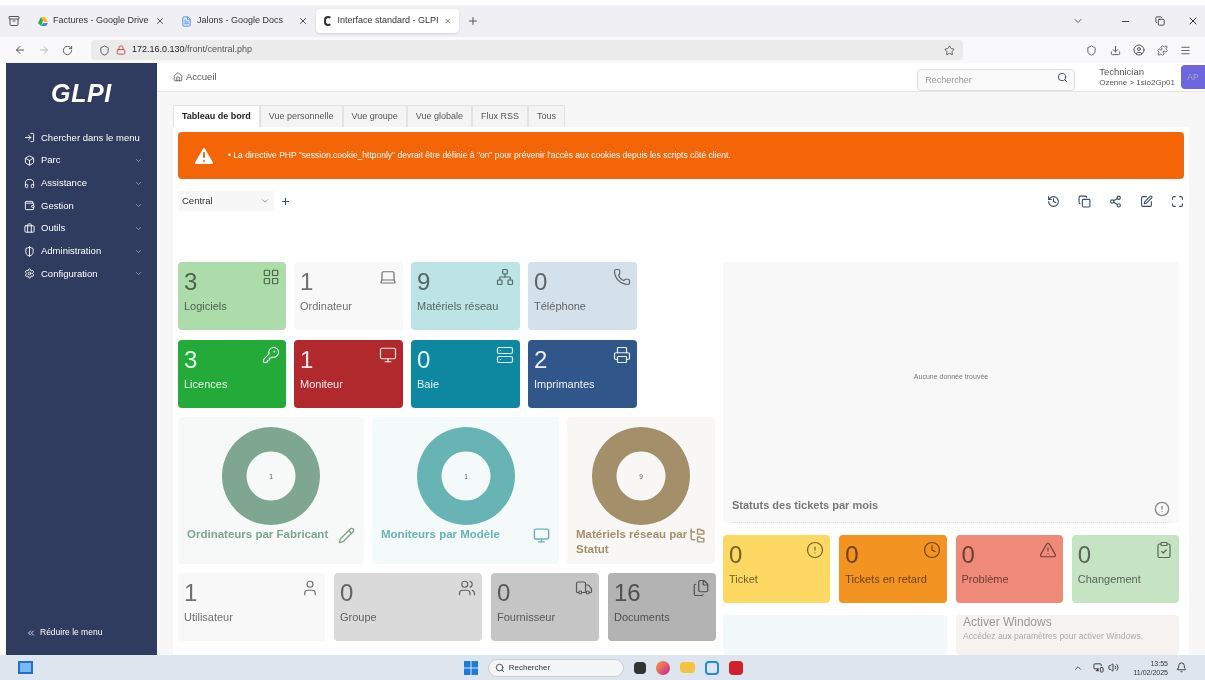 The width and height of the screenshot is (1205, 680). Describe the element at coordinates (81, 183) in the screenshot. I see `menu-item: Assistance` at that location.